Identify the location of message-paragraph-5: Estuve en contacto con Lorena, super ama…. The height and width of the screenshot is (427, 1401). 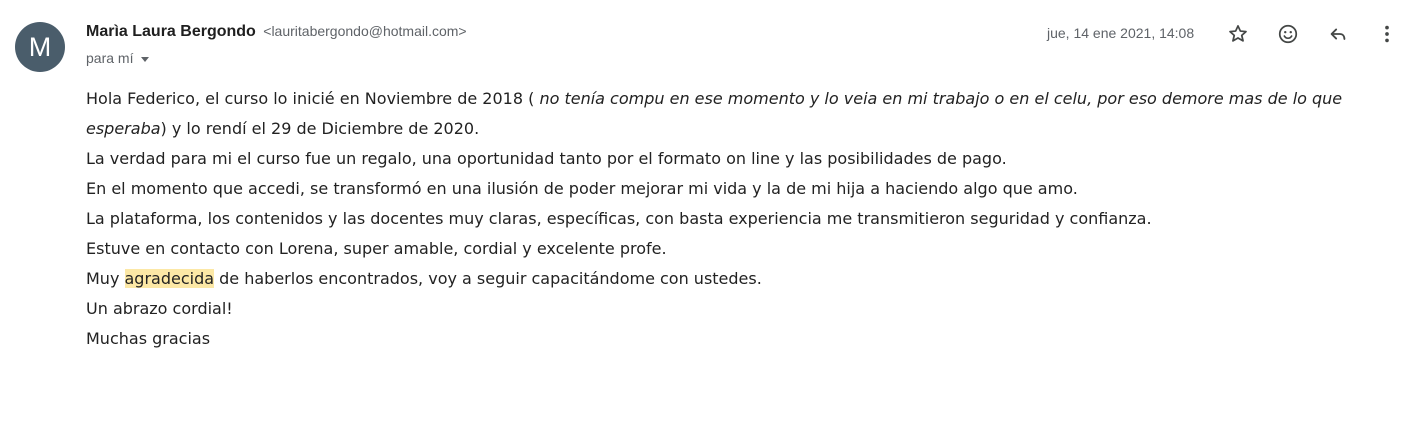
(376, 248).